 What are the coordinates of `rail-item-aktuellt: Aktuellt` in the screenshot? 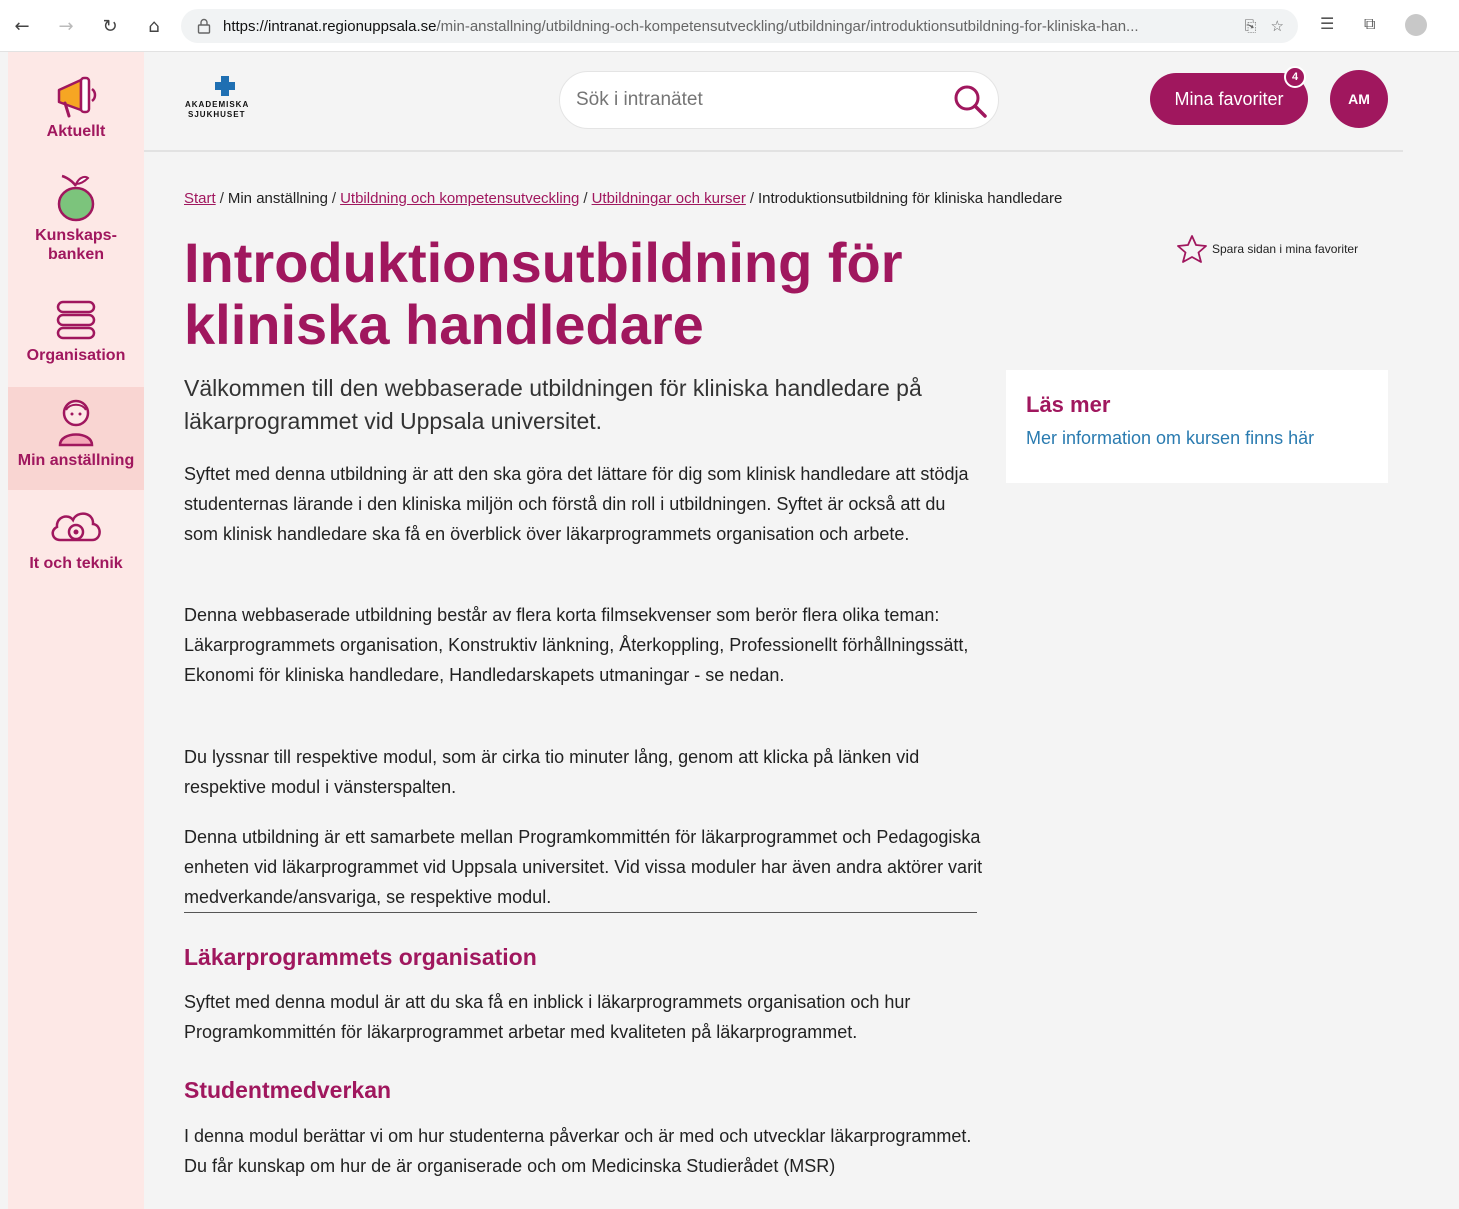 It's located at (76, 114).